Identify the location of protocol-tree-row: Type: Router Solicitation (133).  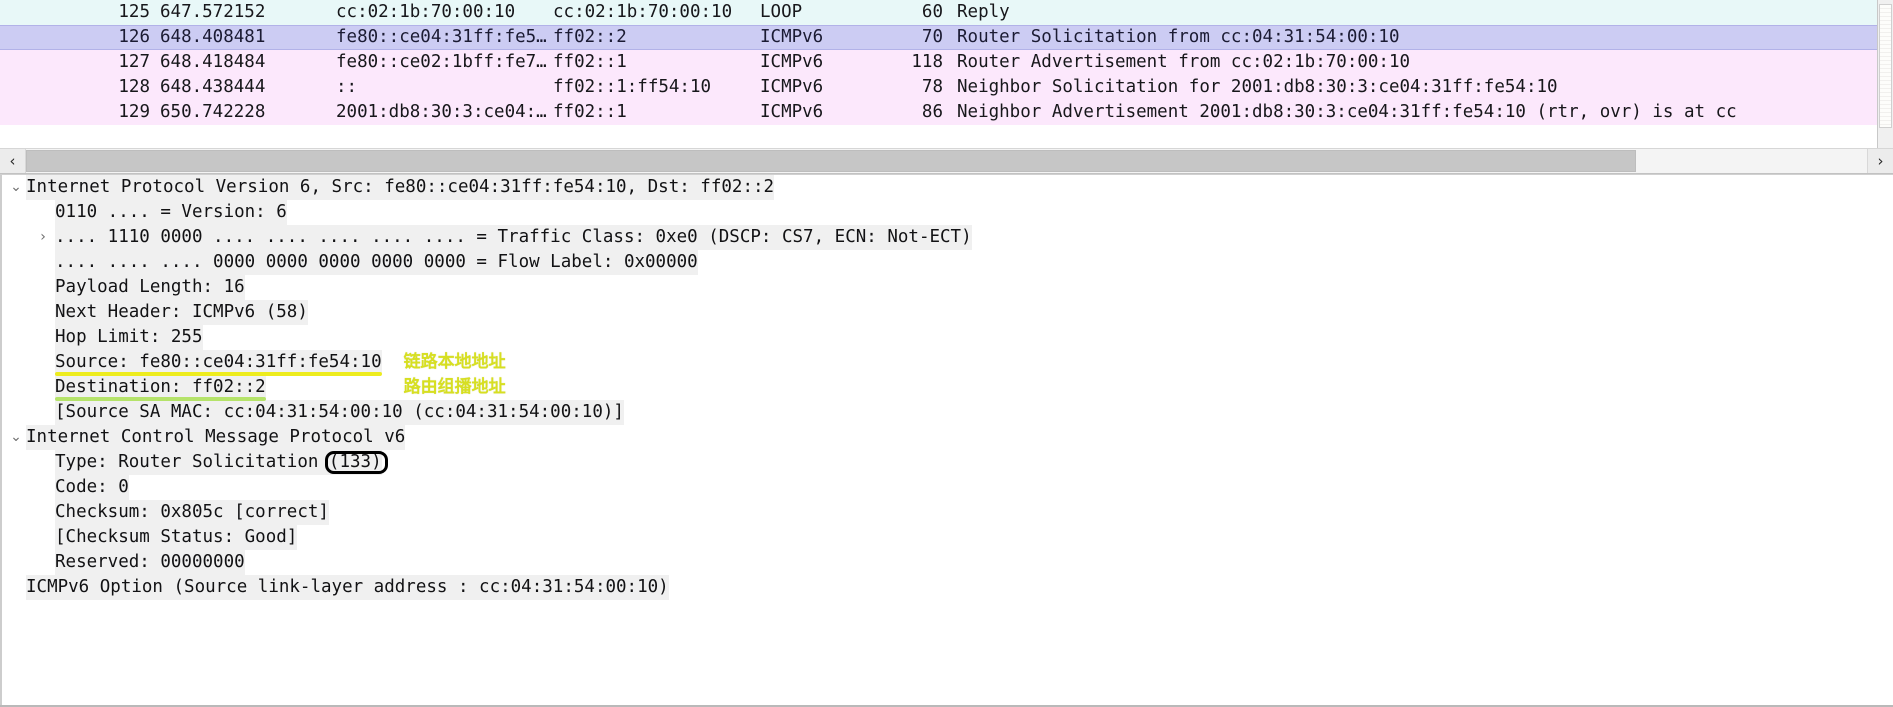
(946, 462).